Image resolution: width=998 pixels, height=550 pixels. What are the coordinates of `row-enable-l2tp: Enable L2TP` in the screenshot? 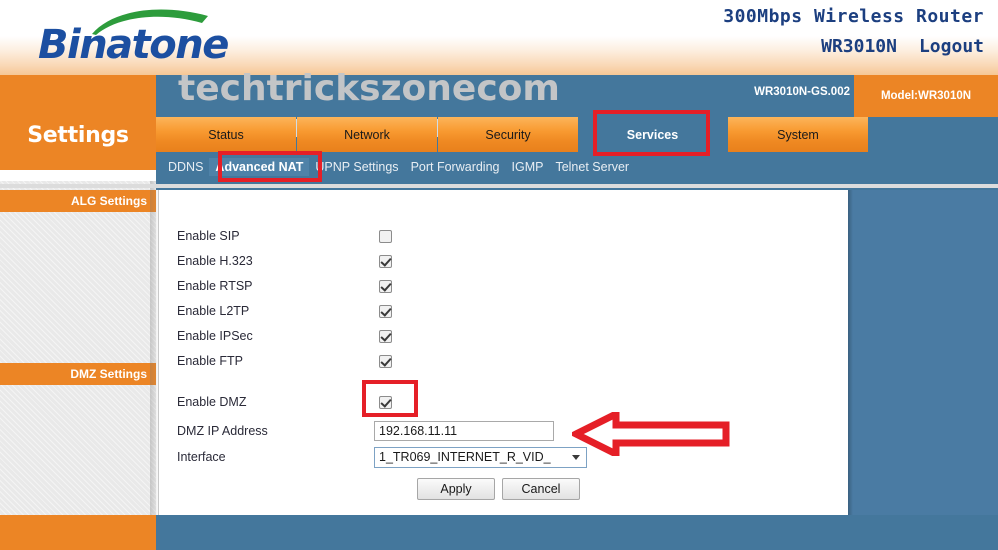 It's located at (503, 311).